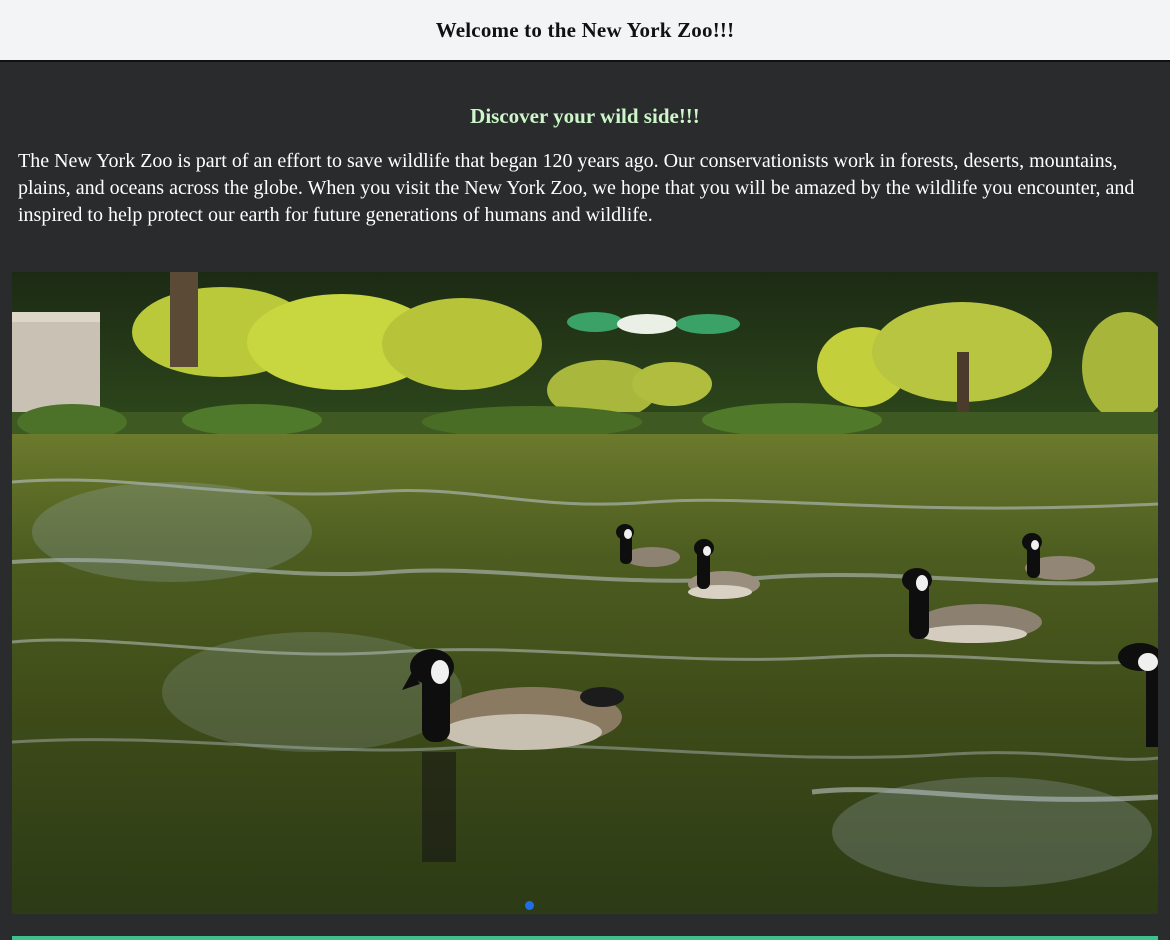  What do you see at coordinates (585, 938) in the screenshot?
I see `footer-accent-bar` at bounding box center [585, 938].